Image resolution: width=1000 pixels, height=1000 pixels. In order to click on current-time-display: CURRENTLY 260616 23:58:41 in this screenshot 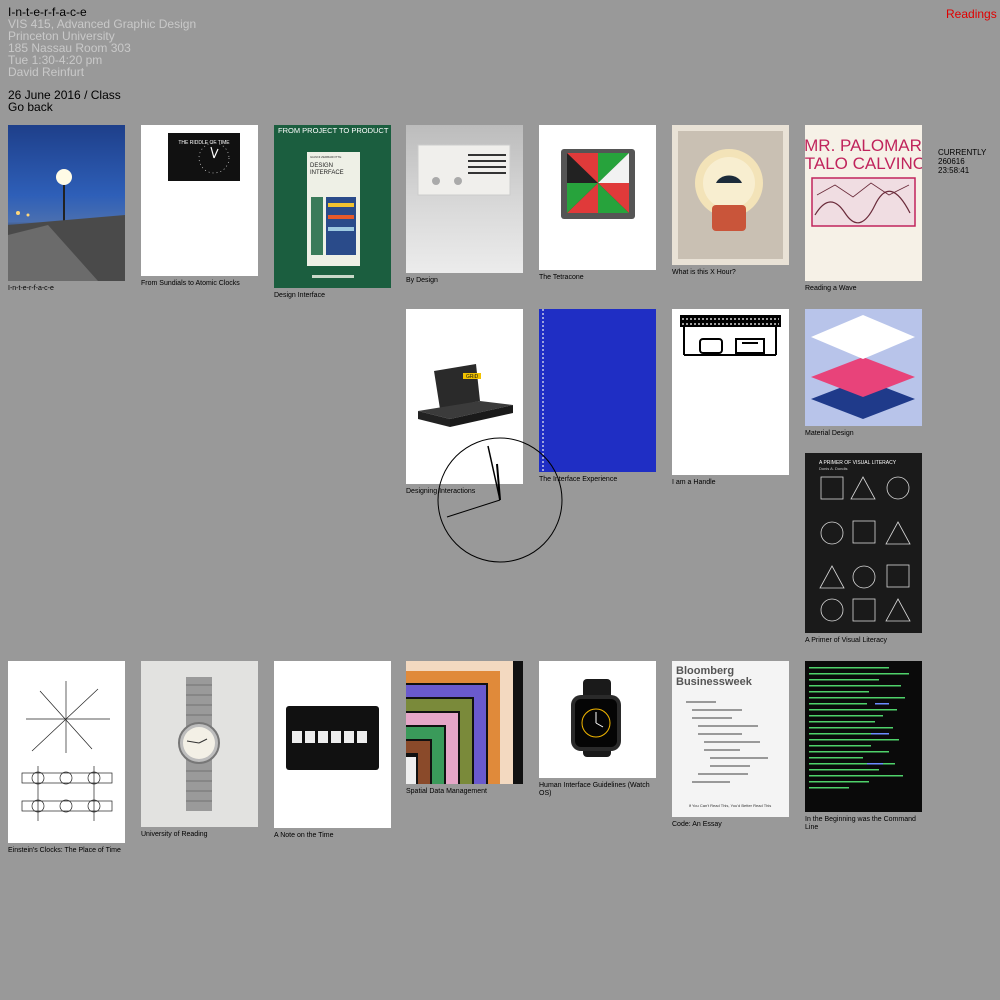, I will do `click(962, 161)`.